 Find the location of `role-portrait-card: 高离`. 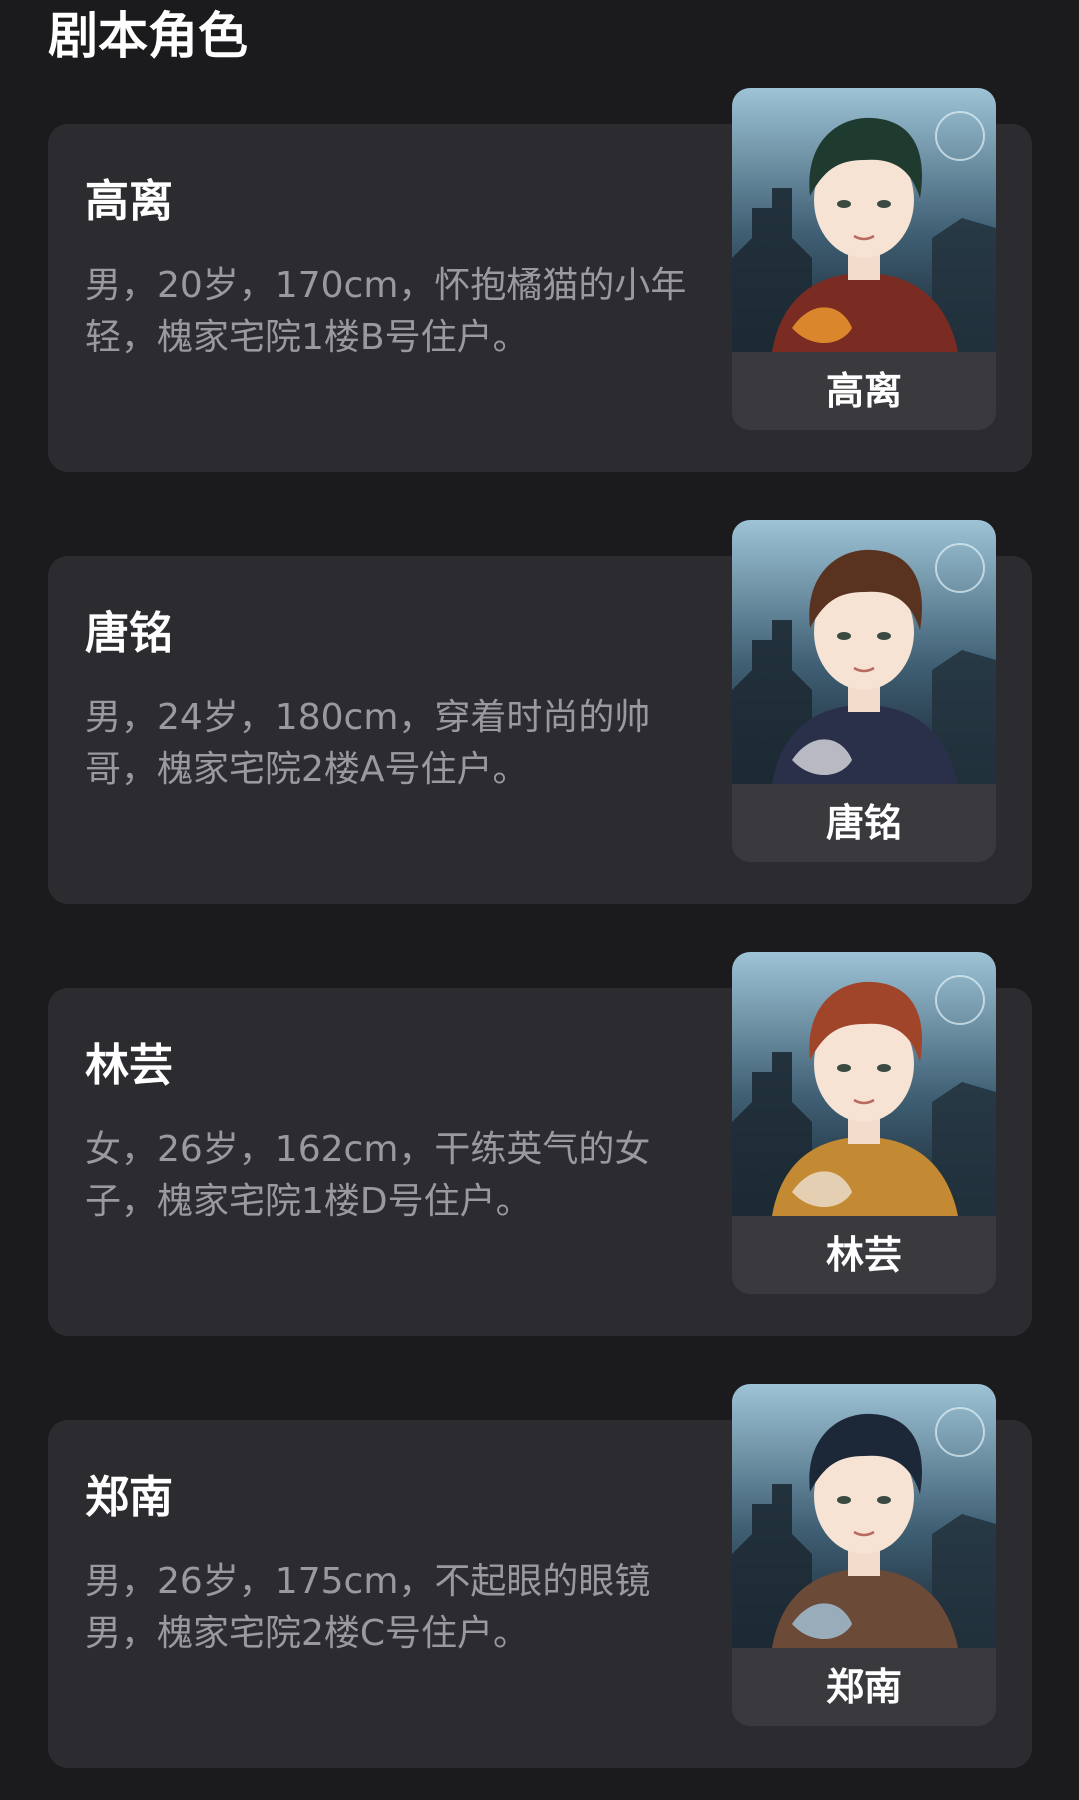

role-portrait-card: 高离 is located at coordinates (864, 259).